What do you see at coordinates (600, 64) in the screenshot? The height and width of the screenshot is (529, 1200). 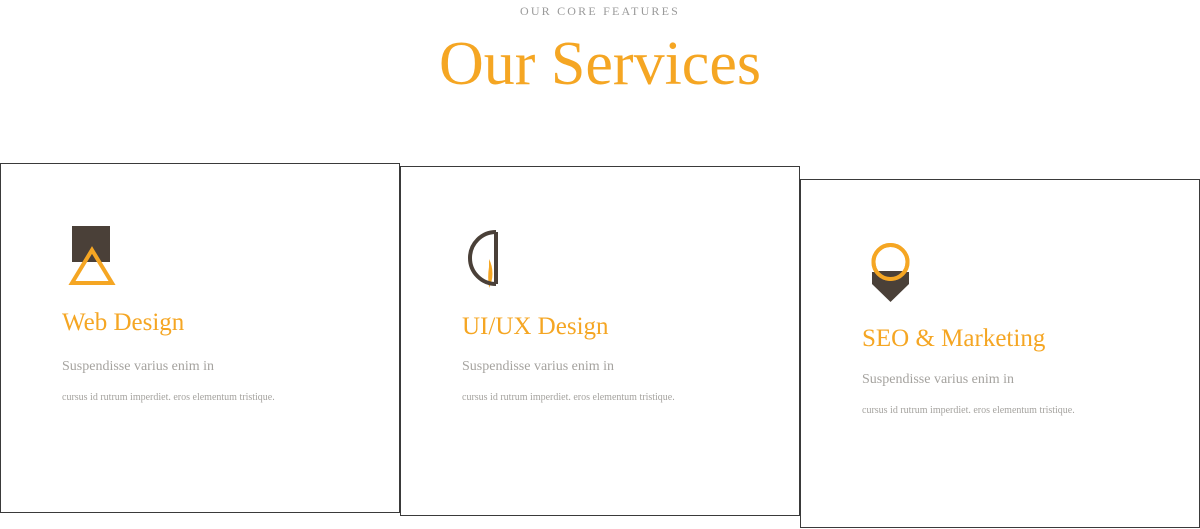 I see `section-title: Our Services` at bounding box center [600, 64].